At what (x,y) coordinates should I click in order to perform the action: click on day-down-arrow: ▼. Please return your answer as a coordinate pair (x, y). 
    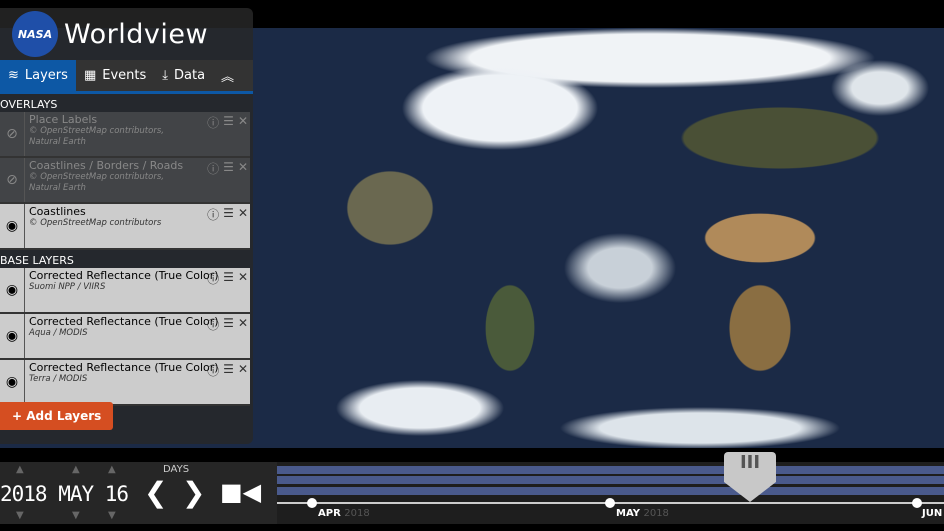
    Looking at the image, I should click on (112, 515).